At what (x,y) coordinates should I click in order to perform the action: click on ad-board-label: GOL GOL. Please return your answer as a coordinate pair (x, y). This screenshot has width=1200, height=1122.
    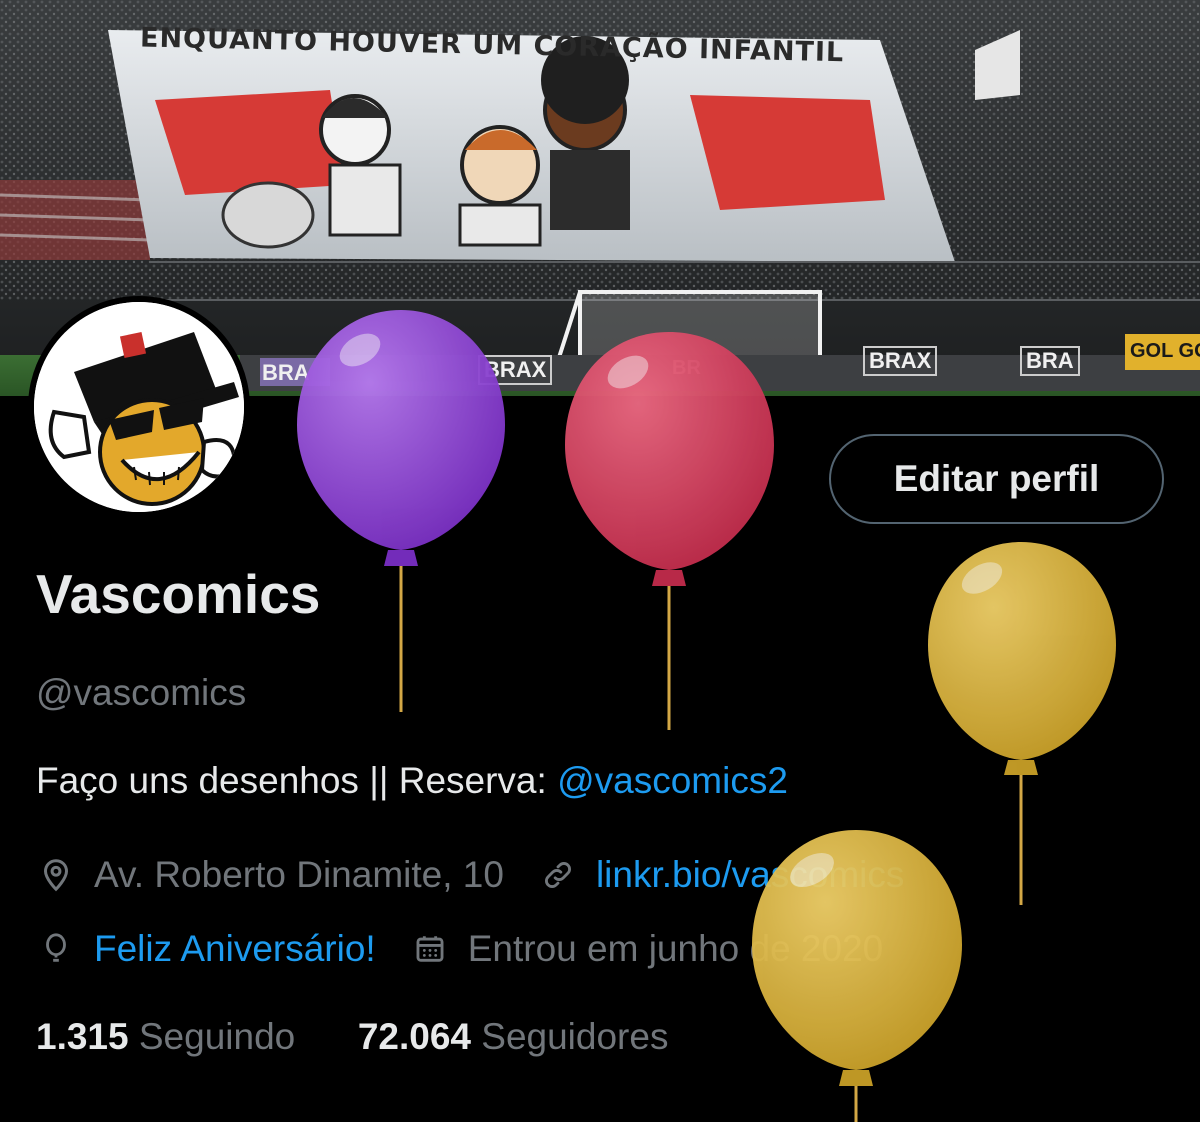
    Looking at the image, I should click on (1165, 351).